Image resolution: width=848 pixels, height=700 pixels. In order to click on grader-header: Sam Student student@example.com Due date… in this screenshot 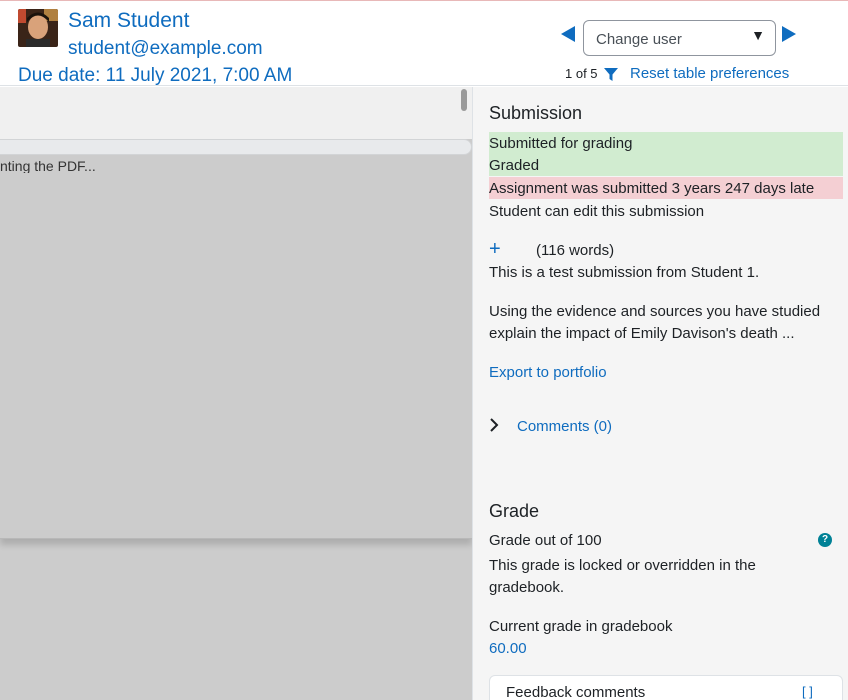, I will do `click(424, 43)`.